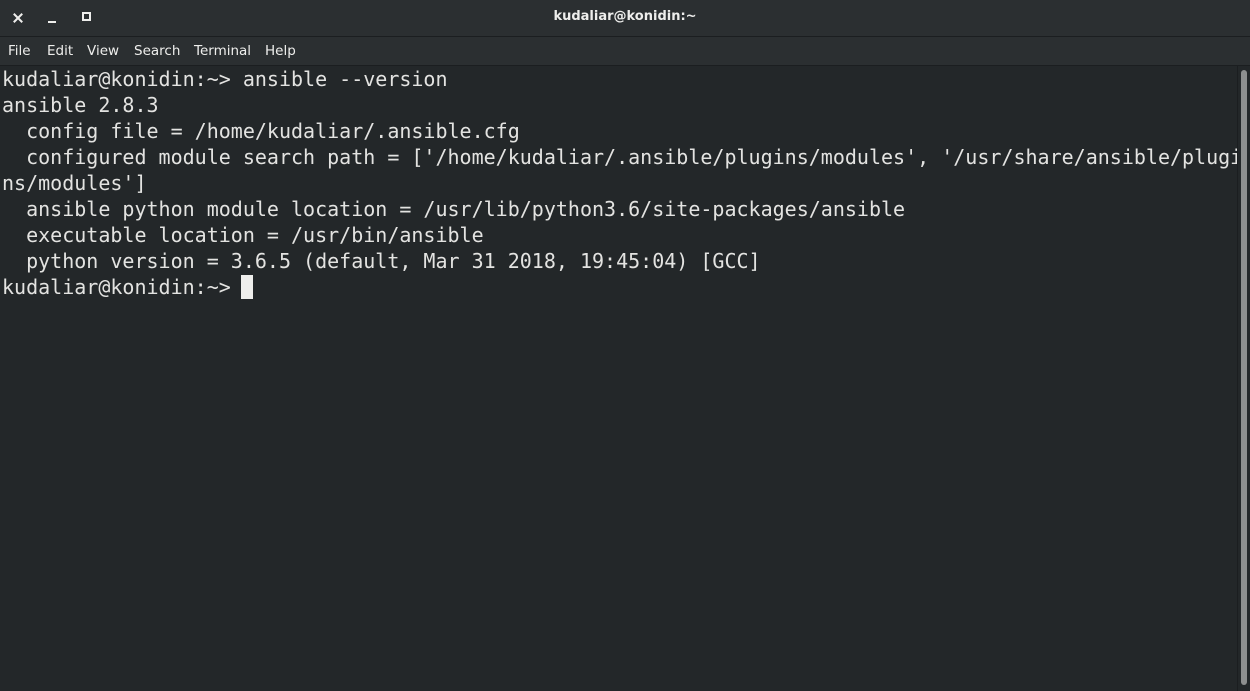 Image resolution: width=1250 pixels, height=691 pixels. I want to click on terminal-line: executable location = /usr/bin/ansible, so click(243, 235).